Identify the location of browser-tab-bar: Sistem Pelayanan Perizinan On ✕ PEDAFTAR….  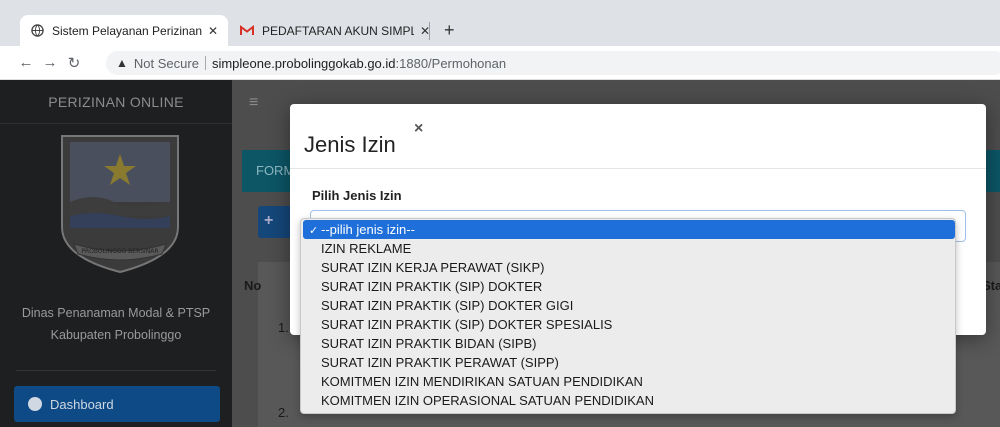
(500, 23).